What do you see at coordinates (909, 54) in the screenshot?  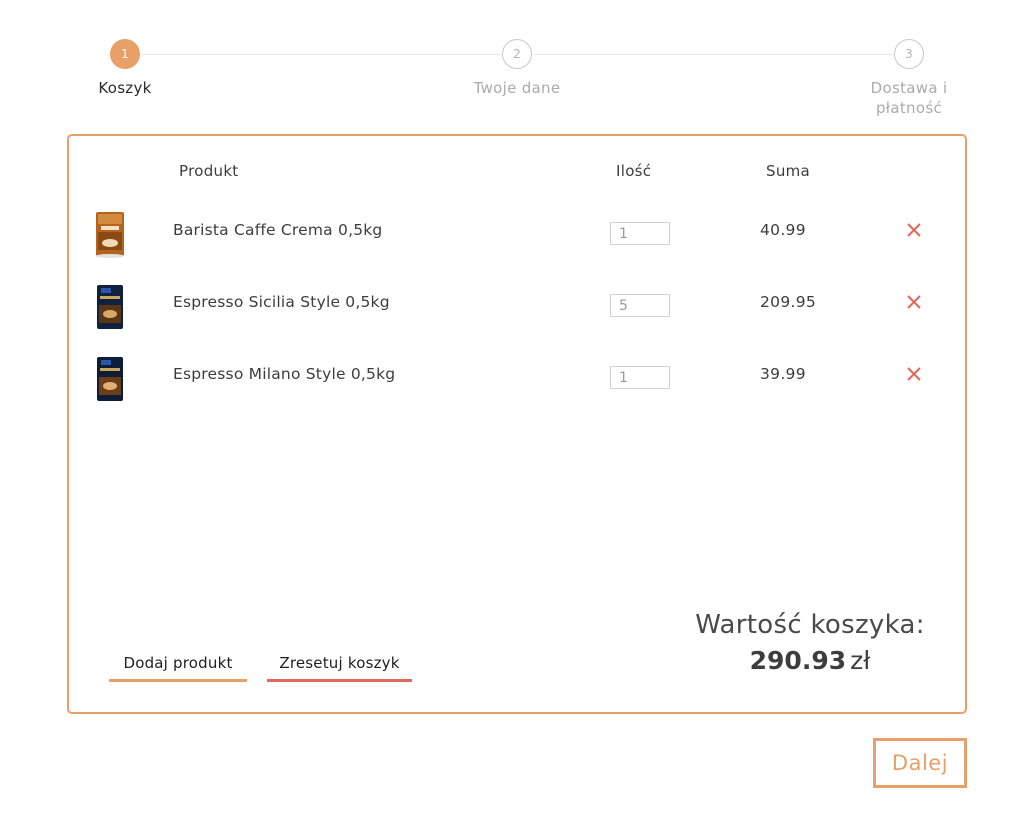 I see `step-3-circle: 3` at bounding box center [909, 54].